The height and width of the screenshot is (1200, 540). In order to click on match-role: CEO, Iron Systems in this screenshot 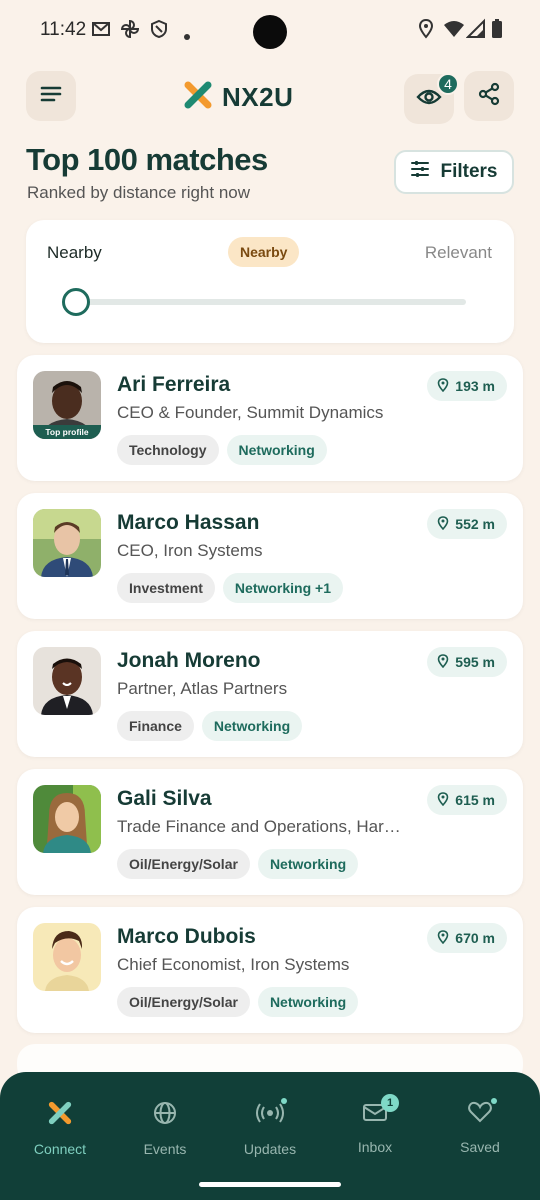, I will do `click(190, 550)`.